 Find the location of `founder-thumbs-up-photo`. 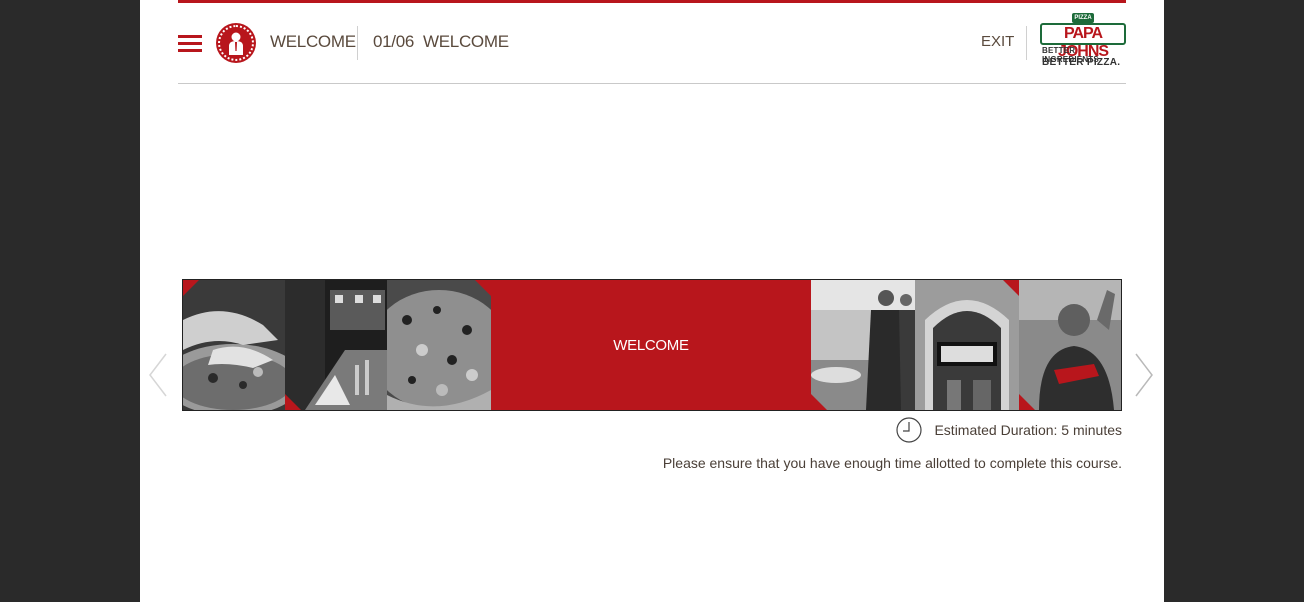

founder-thumbs-up-photo is located at coordinates (1070, 345).